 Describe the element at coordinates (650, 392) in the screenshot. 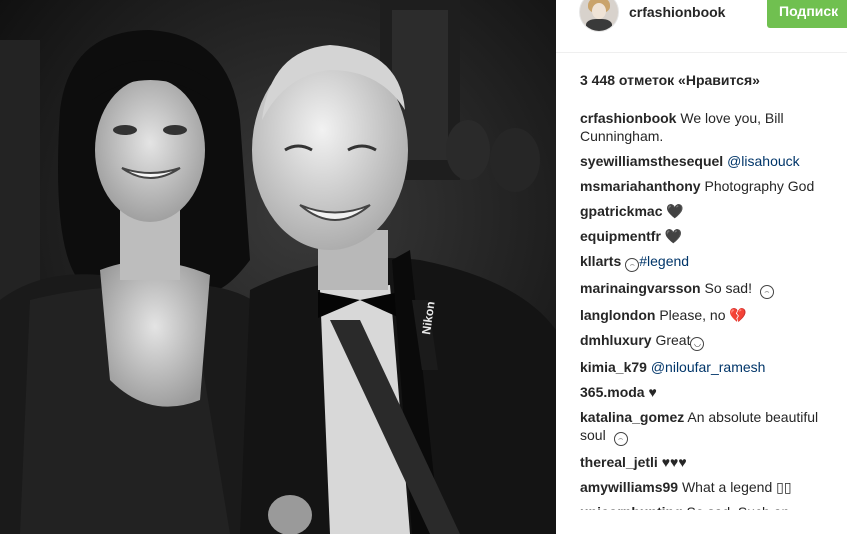

I see `comment-text: ♥` at that location.